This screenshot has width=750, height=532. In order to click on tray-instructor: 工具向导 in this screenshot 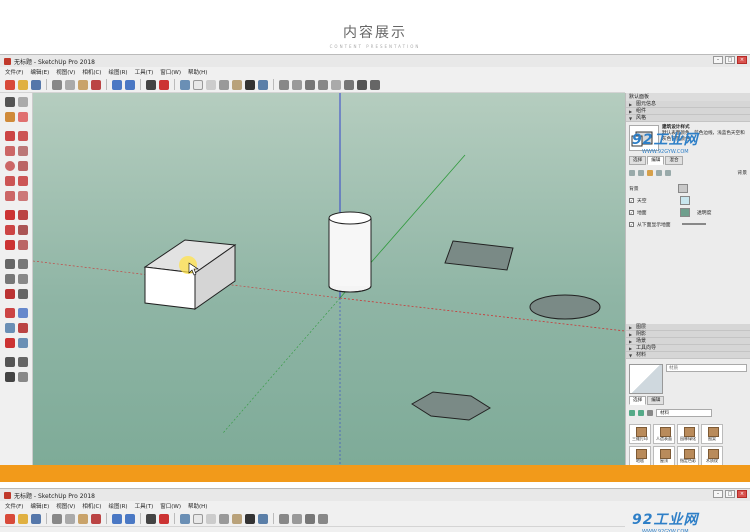, I will do `click(688, 348)`.